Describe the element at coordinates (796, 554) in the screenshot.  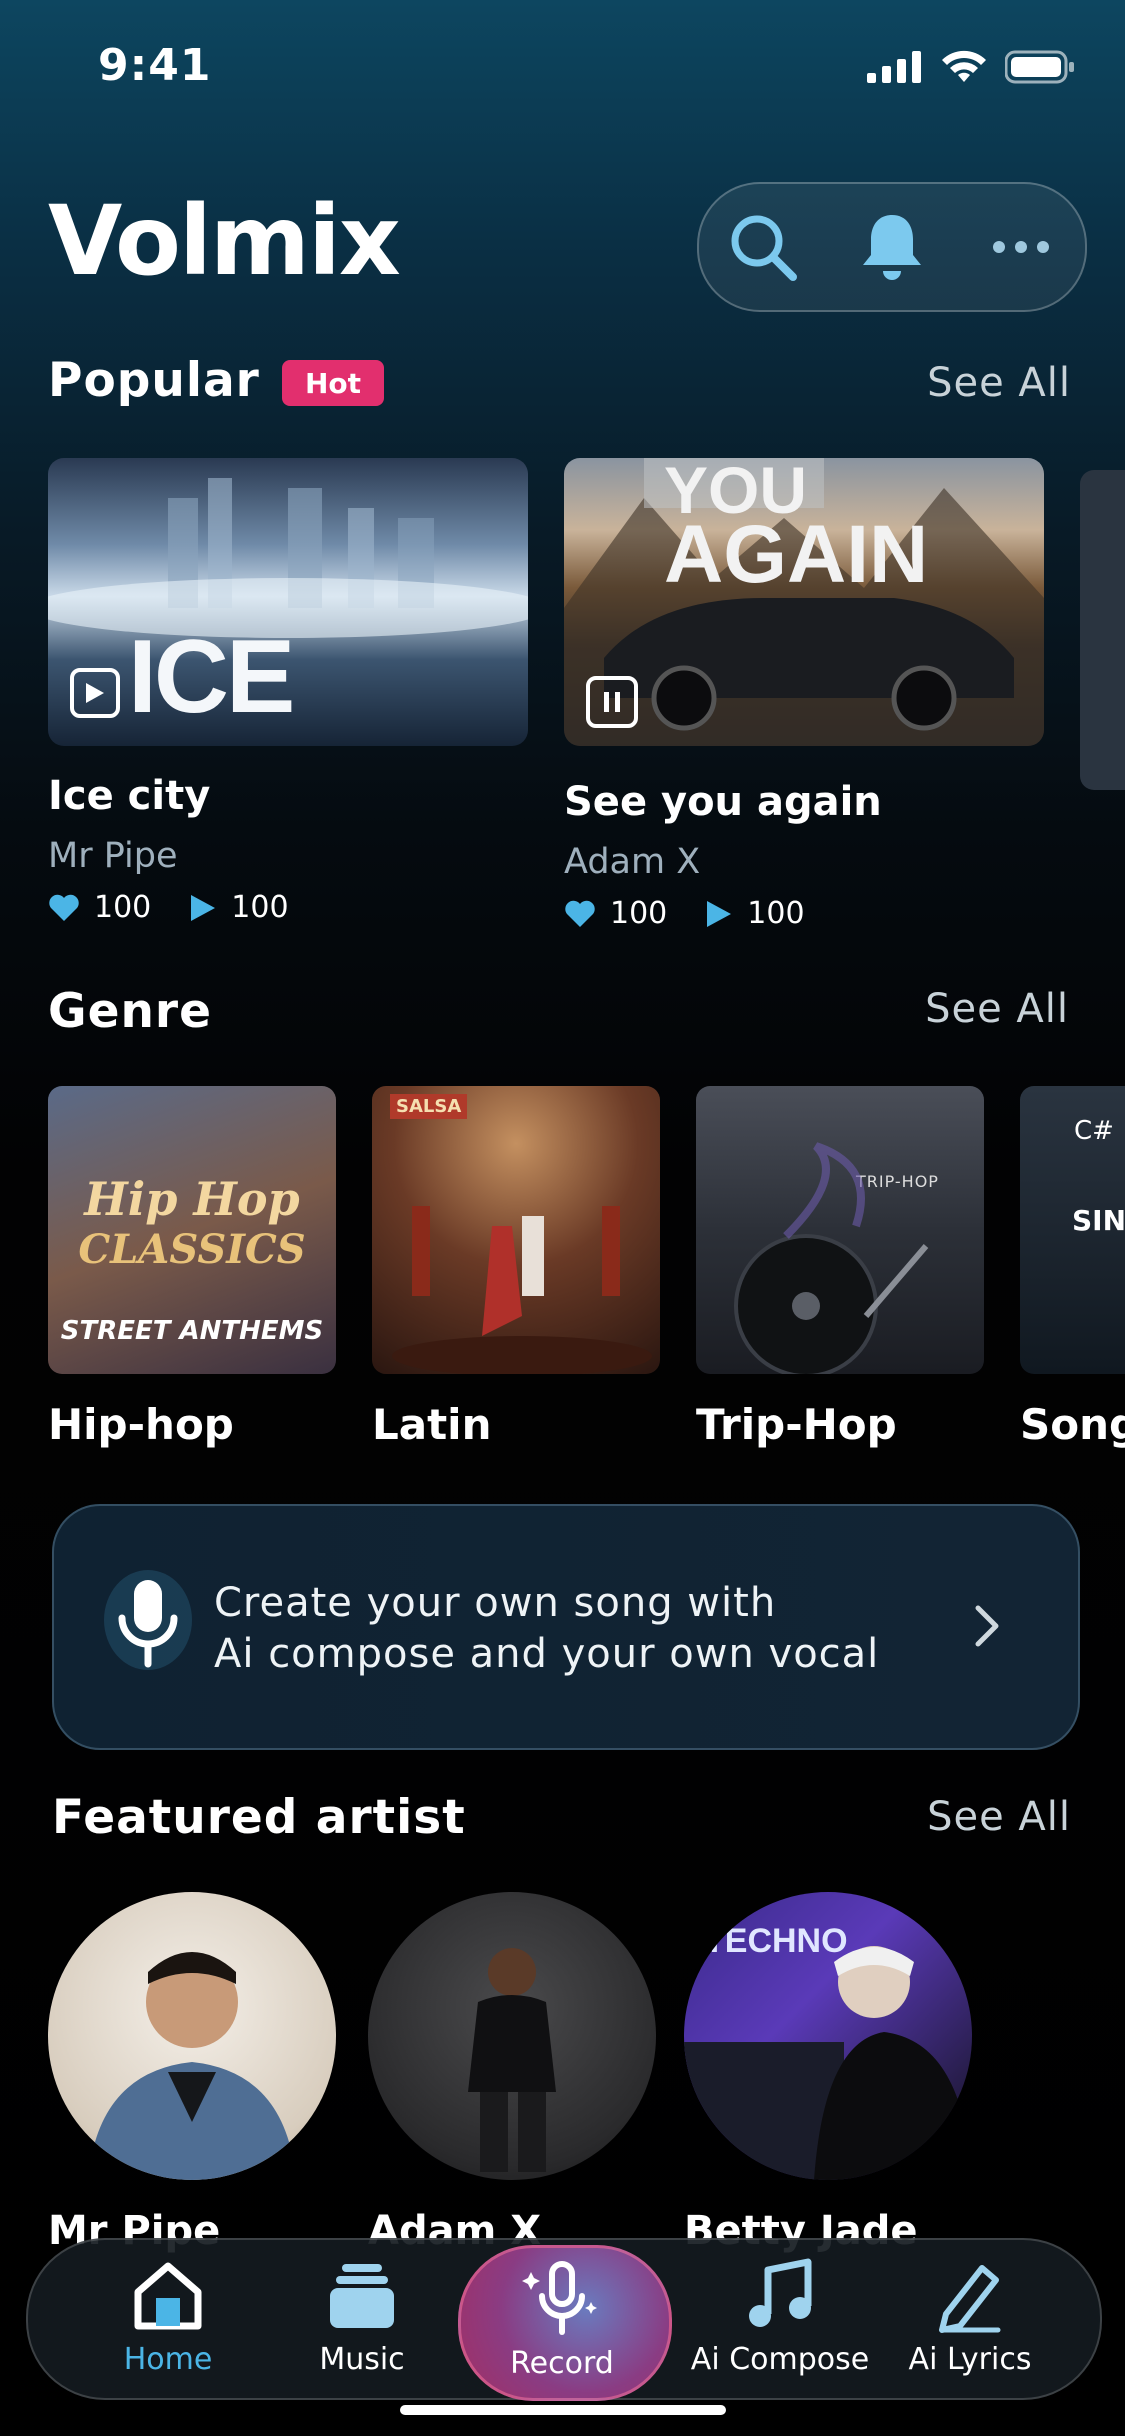
I see `cover-text-again: AGAIN` at that location.